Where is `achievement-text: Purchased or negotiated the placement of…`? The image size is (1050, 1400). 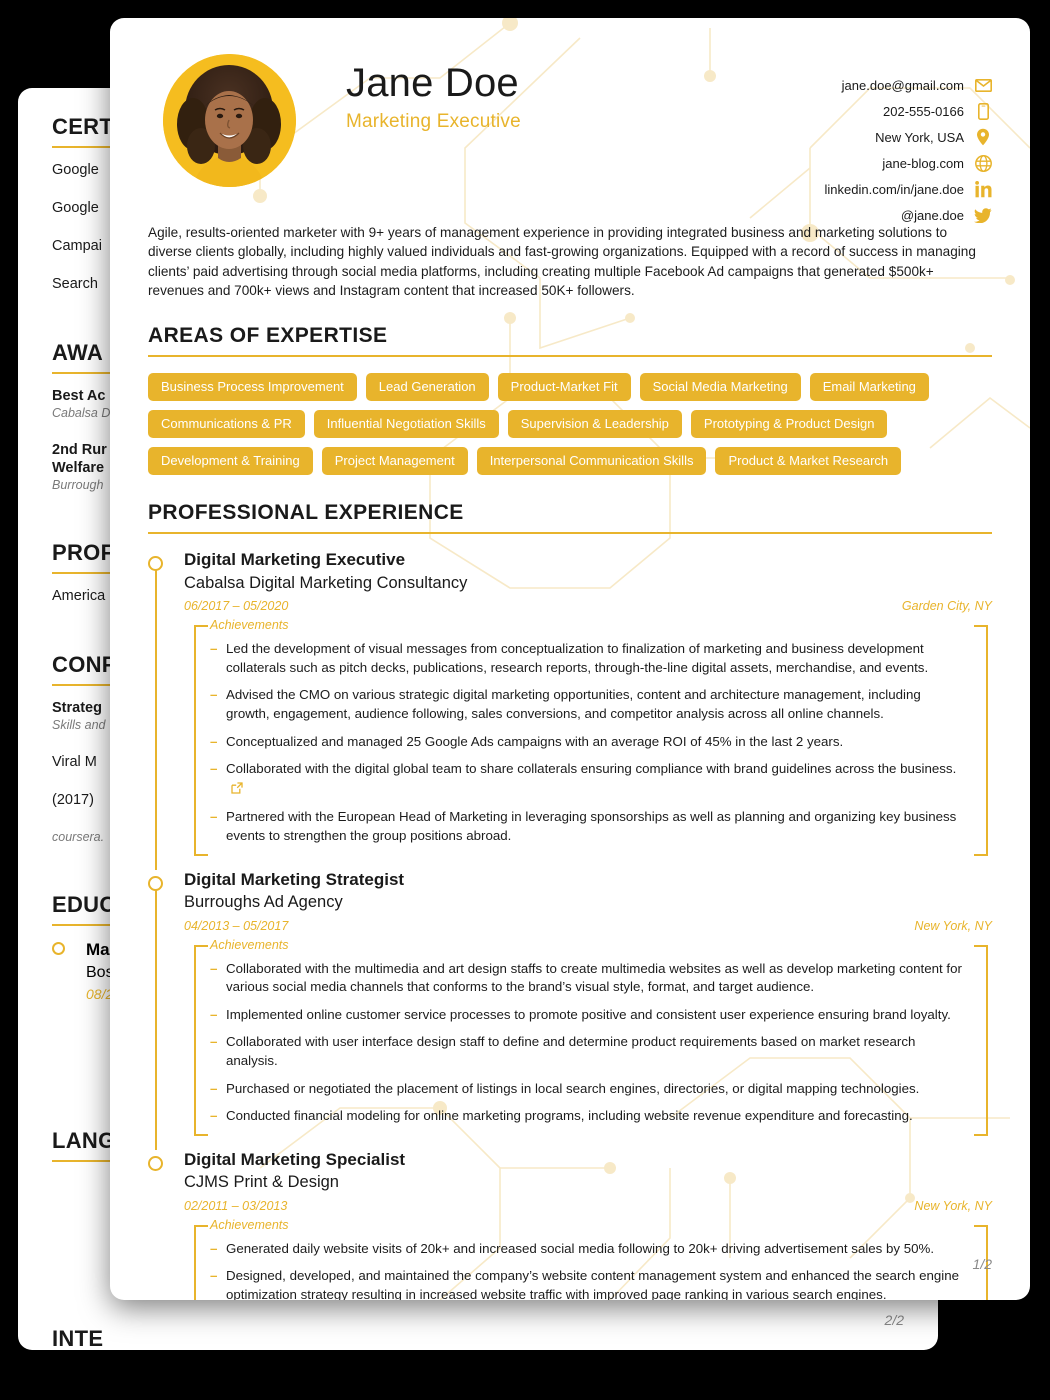
achievement-text: Purchased or negotiated the placement of… is located at coordinates (573, 1088).